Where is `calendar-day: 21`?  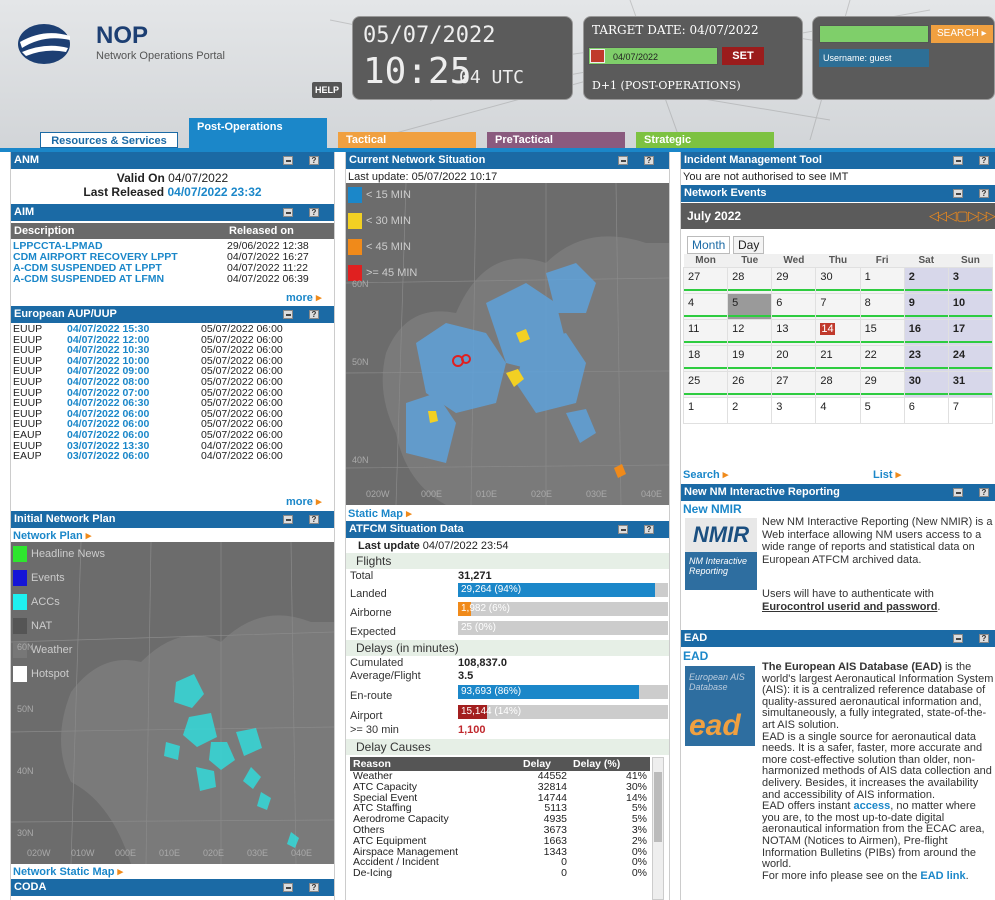 calendar-day: 21 is located at coordinates (838, 358).